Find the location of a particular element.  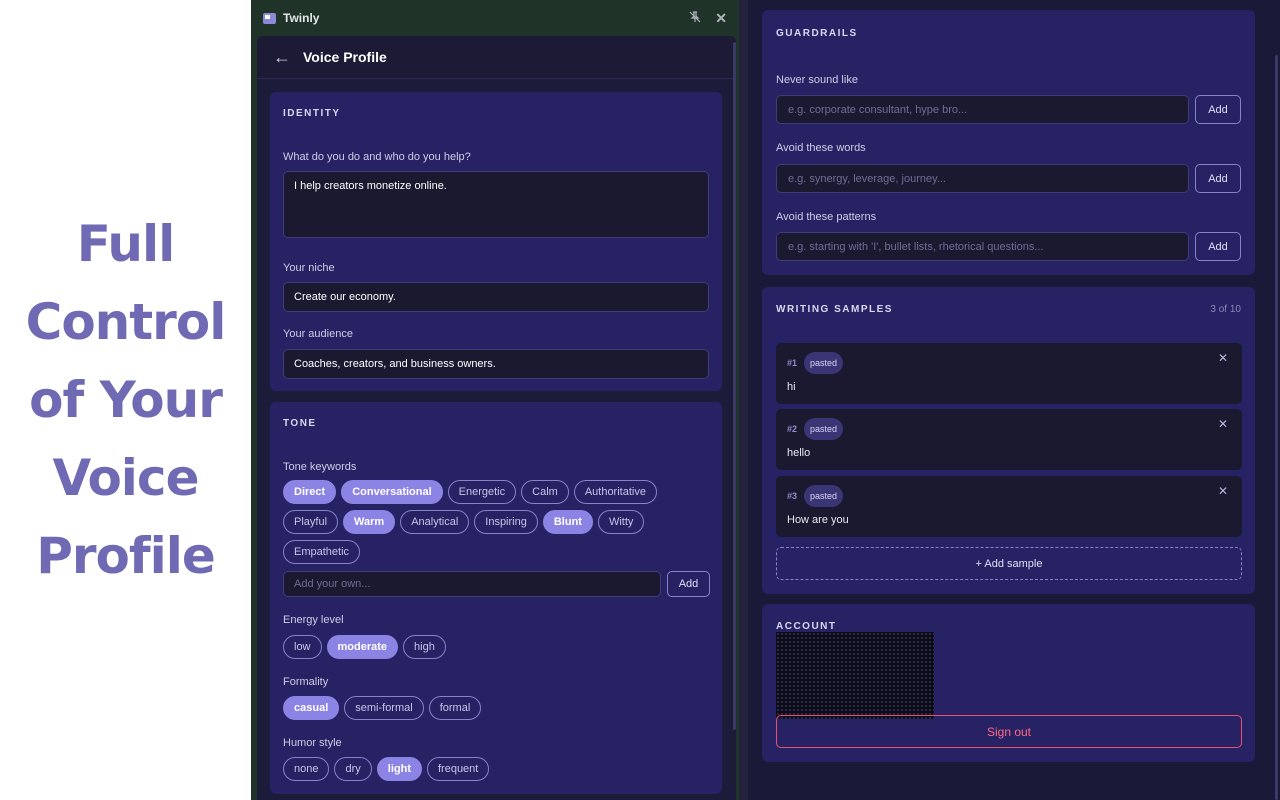

hero-line: Voice is located at coordinates (125, 478).